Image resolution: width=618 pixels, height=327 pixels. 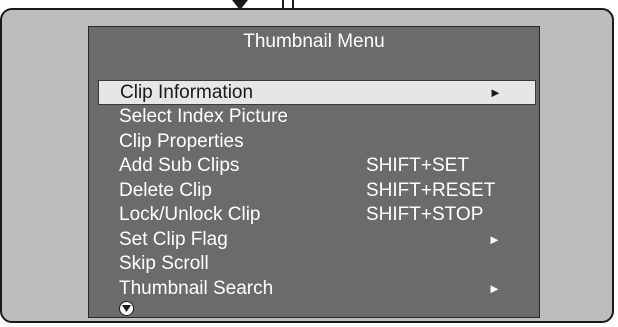 I want to click on menu-item-clip-properties: Clip Properties, so click(x=317, y=142).